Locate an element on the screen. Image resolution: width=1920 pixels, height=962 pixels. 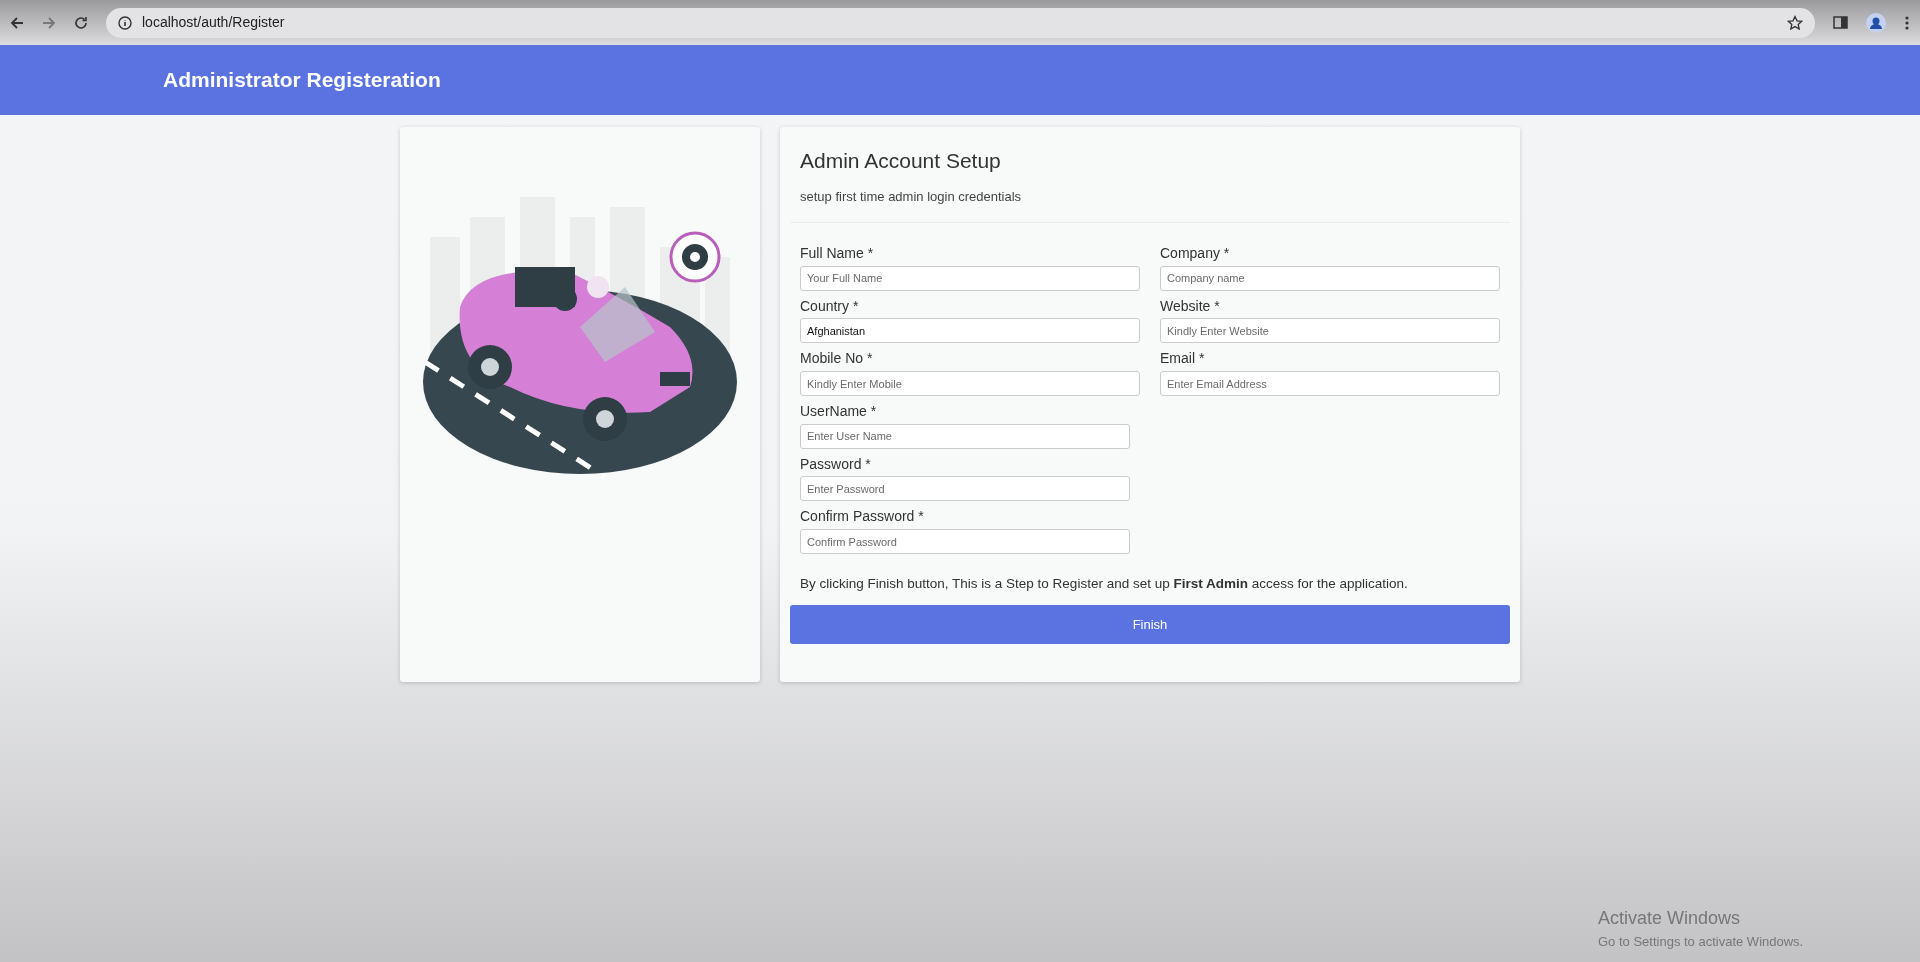
activation-title: Activate Windows is located at coordinates (1670, 918).